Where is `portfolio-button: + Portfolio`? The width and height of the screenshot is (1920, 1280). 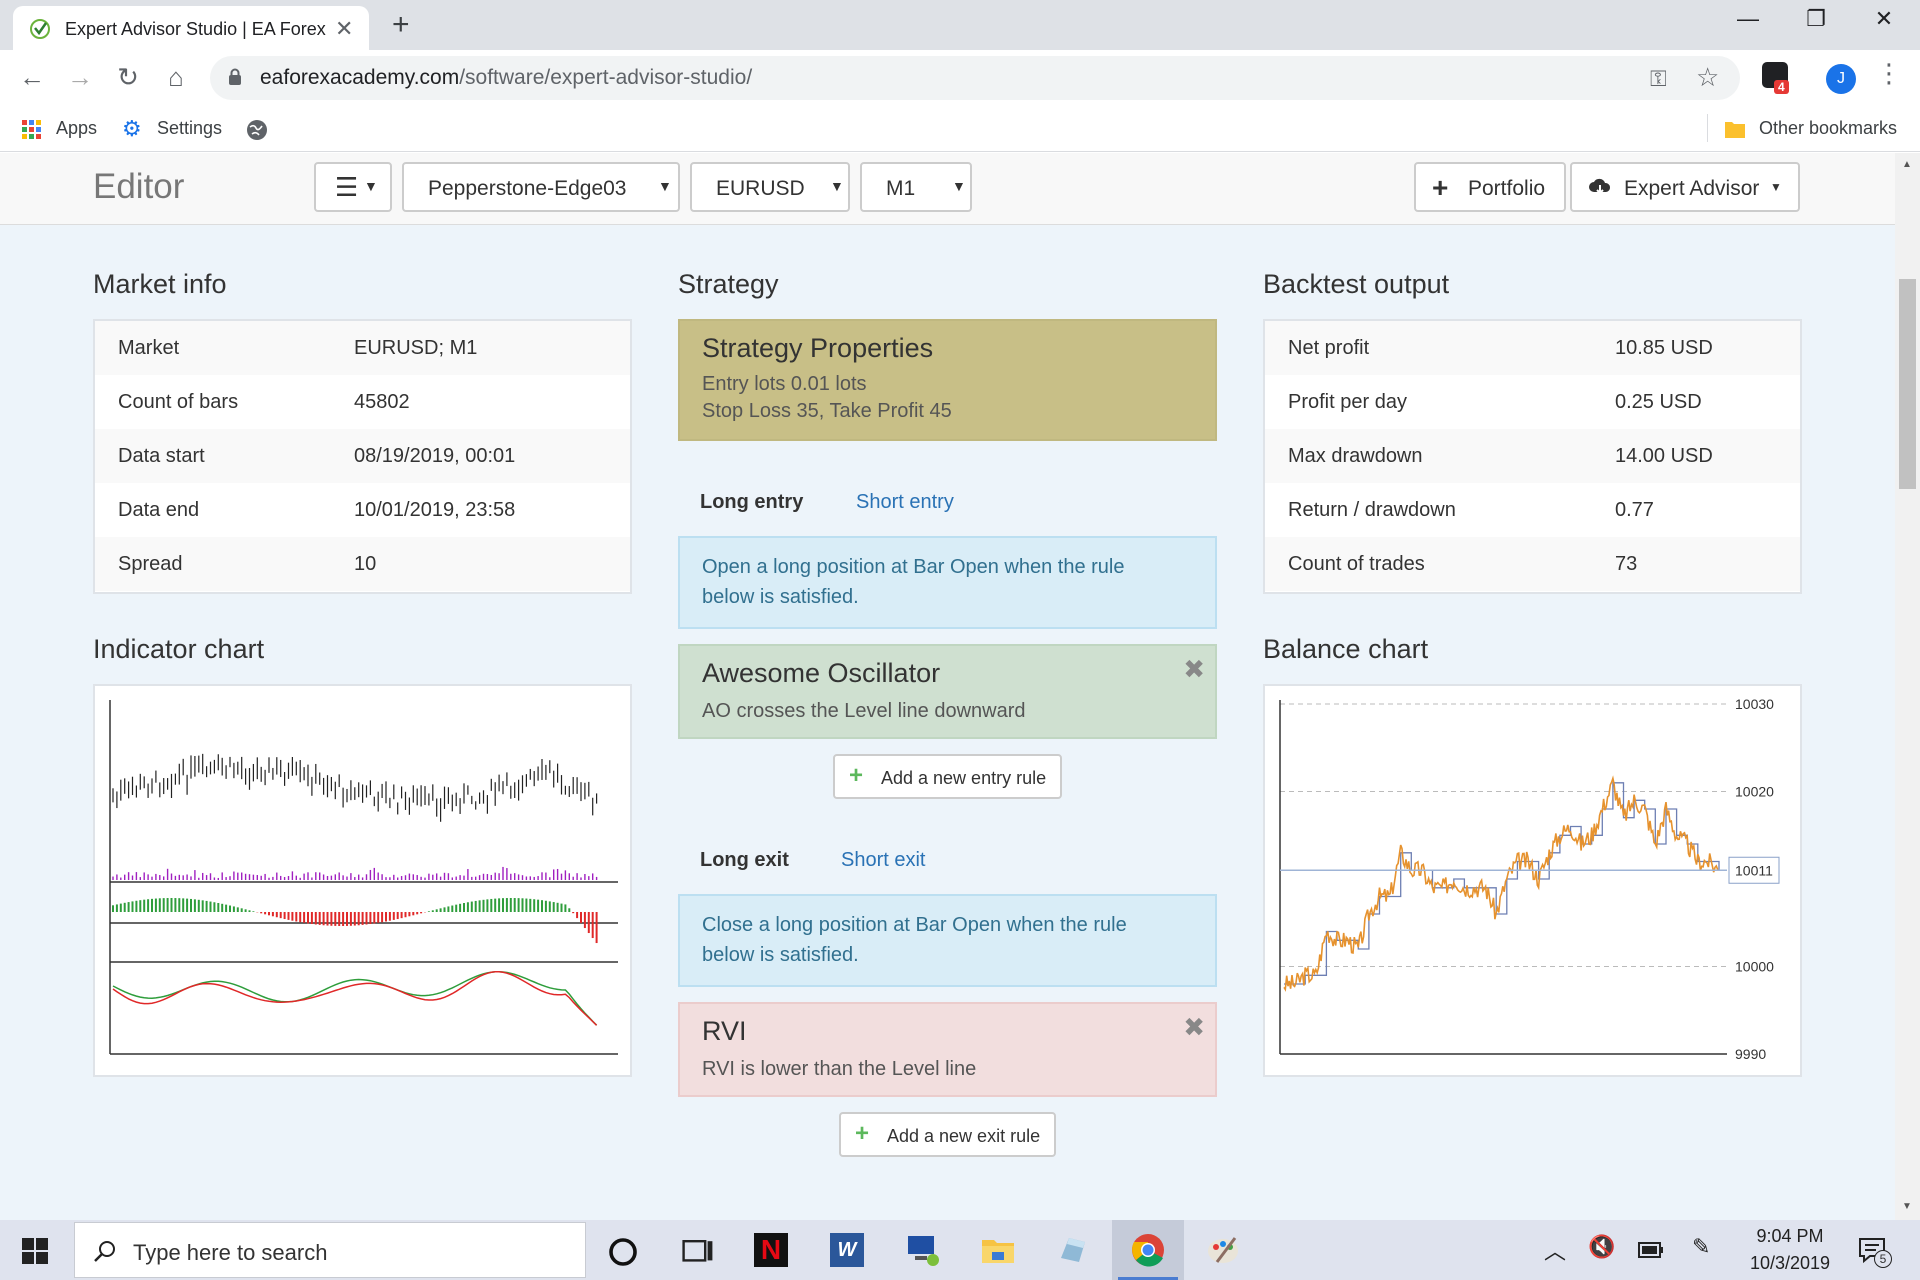
portfolio-button: + Portfolio is located at coordinates (1490, 187).